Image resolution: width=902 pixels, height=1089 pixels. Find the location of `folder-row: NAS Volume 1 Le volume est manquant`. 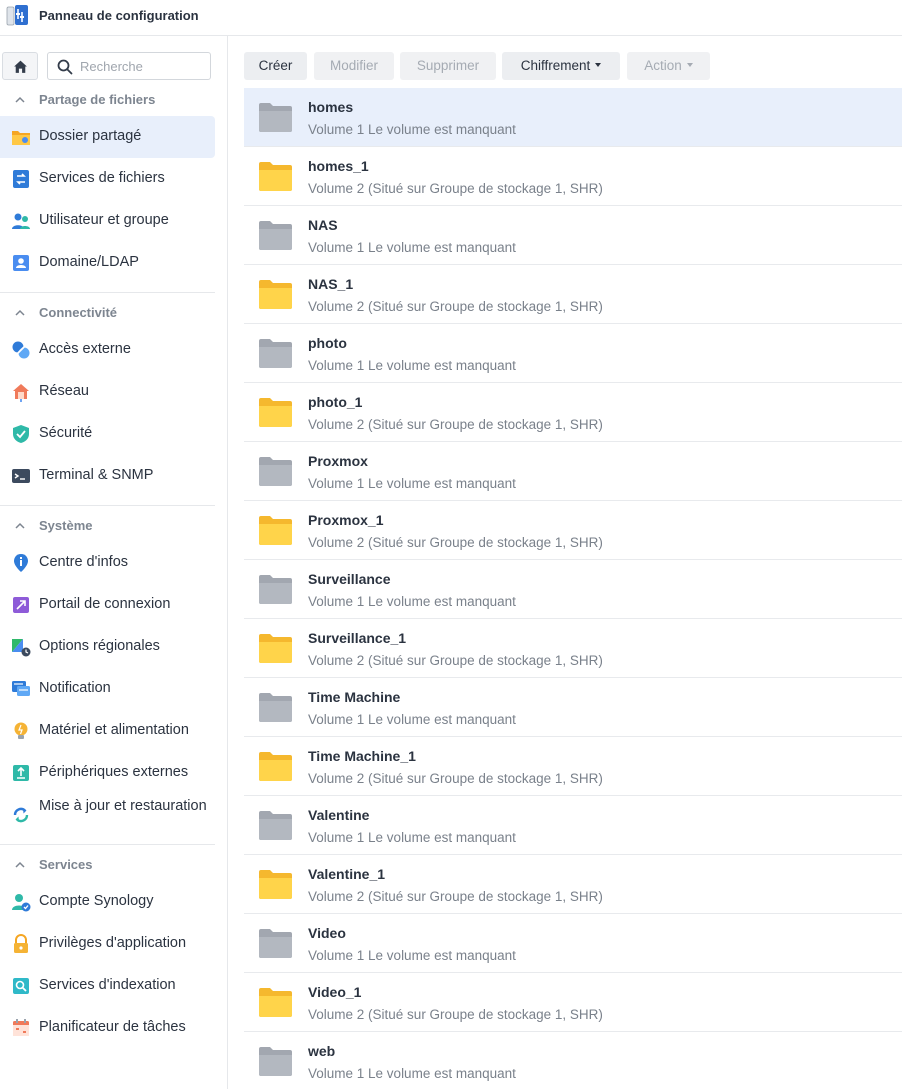

folder-row: NAS Volume 1 Le volume est manquant is located at coordinates (573, 235).